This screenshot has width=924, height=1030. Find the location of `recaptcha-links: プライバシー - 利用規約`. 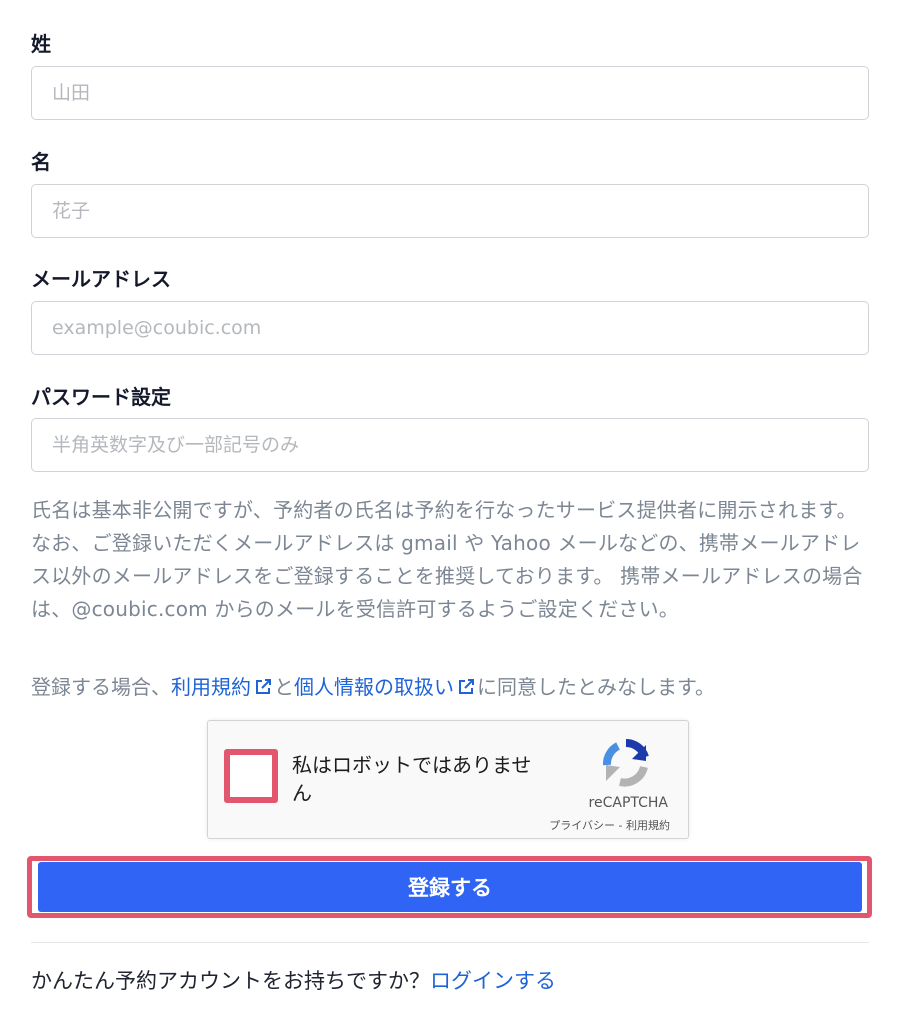

recaptcha-links: プライバシー - 利用規約 is located at coordinates (609, 825).